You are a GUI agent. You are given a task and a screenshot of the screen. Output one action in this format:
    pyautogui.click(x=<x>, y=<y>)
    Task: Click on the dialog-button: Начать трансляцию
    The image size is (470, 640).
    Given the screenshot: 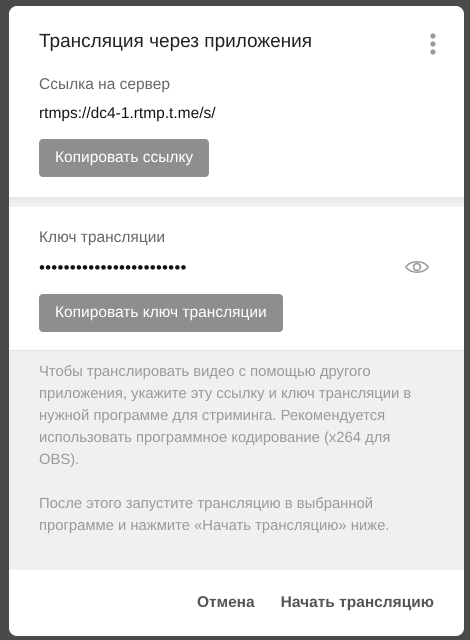 What is the action you would take?
    pyautogui.click(x=357, y=603)
    